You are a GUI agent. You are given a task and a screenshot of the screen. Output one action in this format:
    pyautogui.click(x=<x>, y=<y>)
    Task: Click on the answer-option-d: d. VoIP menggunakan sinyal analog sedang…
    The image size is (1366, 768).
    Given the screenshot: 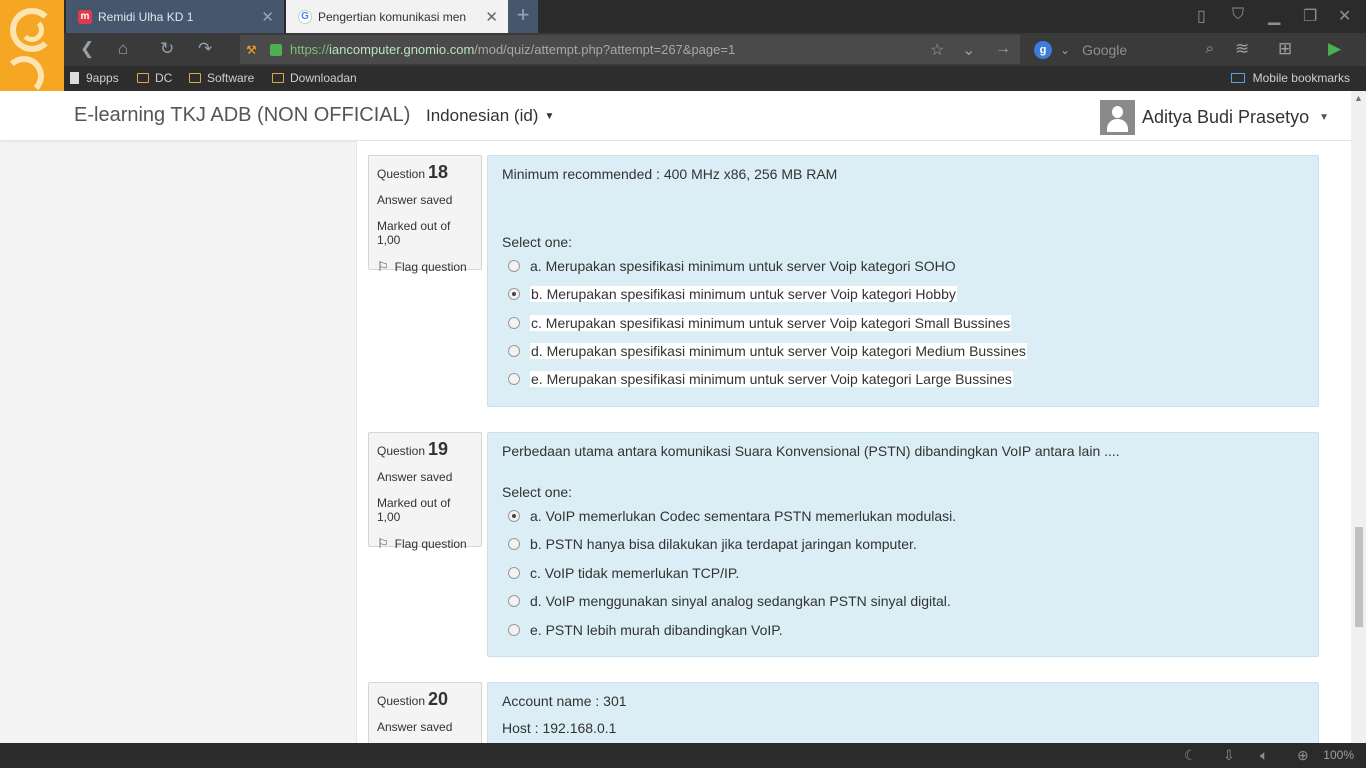 What is the action you would take?
    pyautogui.click(x=729, y=601)
    